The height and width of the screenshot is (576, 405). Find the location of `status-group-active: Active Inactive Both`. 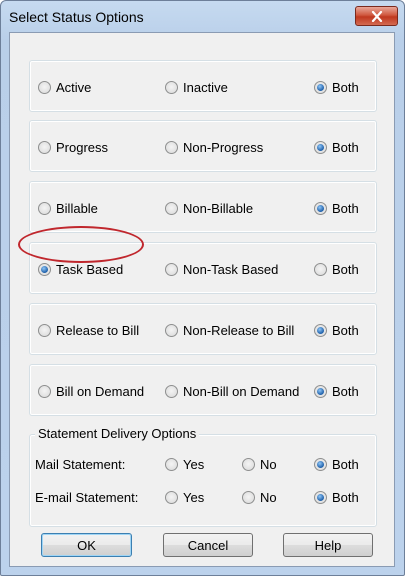

status-group-active: Active Inactive Both is located at coordinates (203, 86).